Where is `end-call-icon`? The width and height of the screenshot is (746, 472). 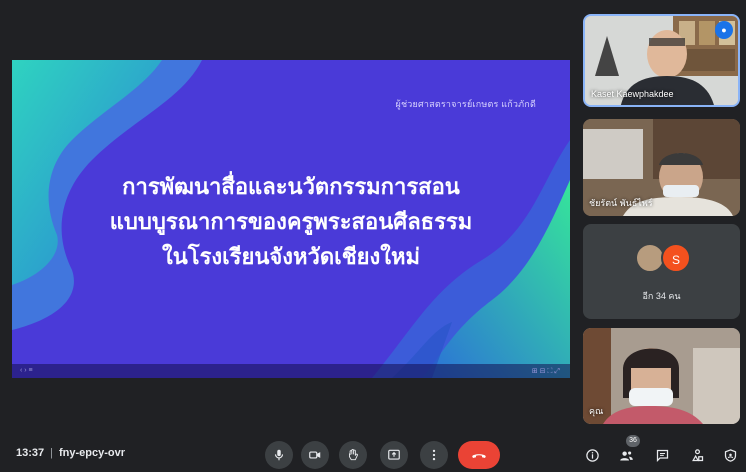
end-call-icon is located at coordinates (479, 456).